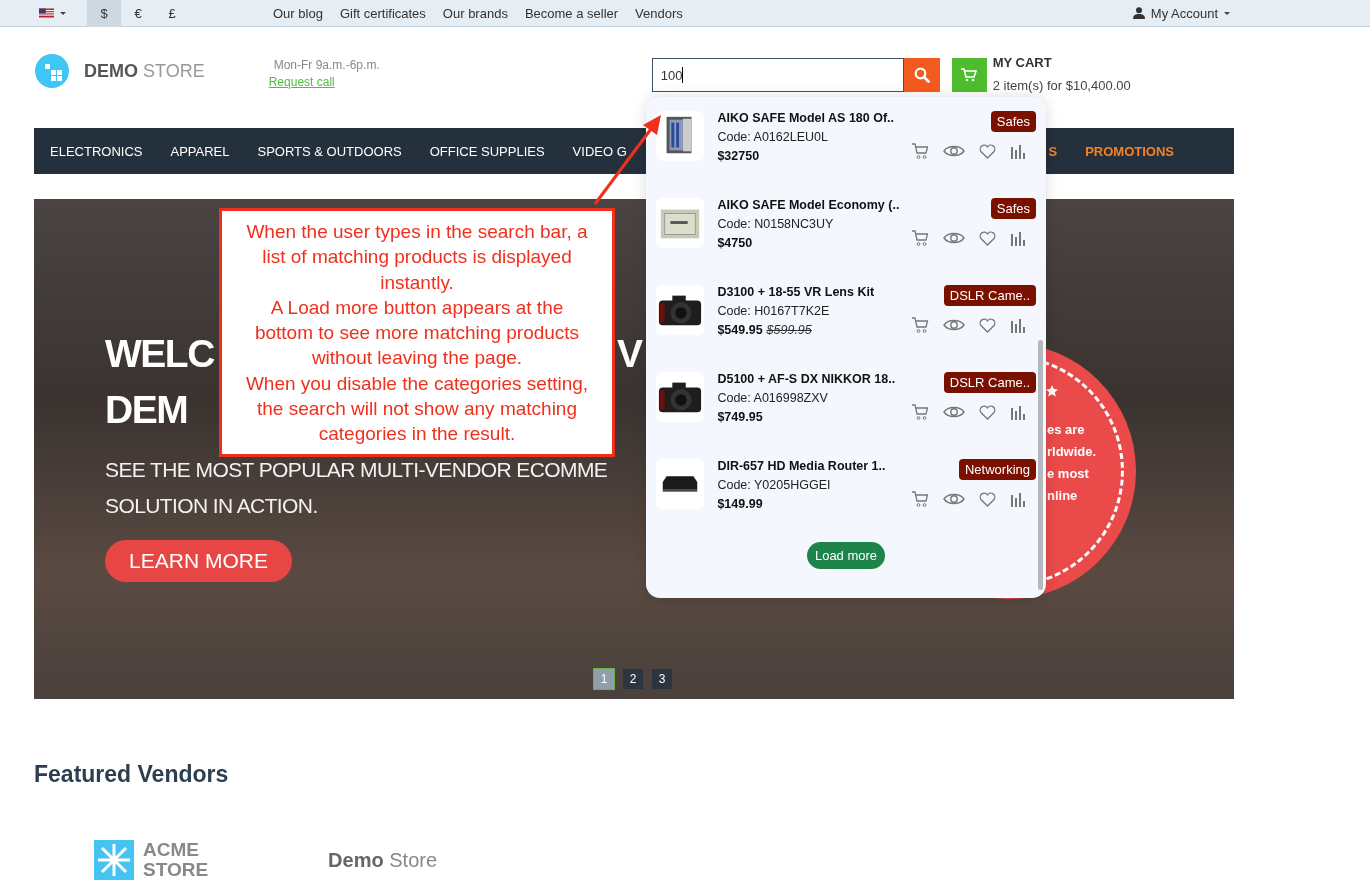 Image resolution: width=1370 pixels, height=884 pixels. I want to click on product-price: $32750, so click(738, 156).